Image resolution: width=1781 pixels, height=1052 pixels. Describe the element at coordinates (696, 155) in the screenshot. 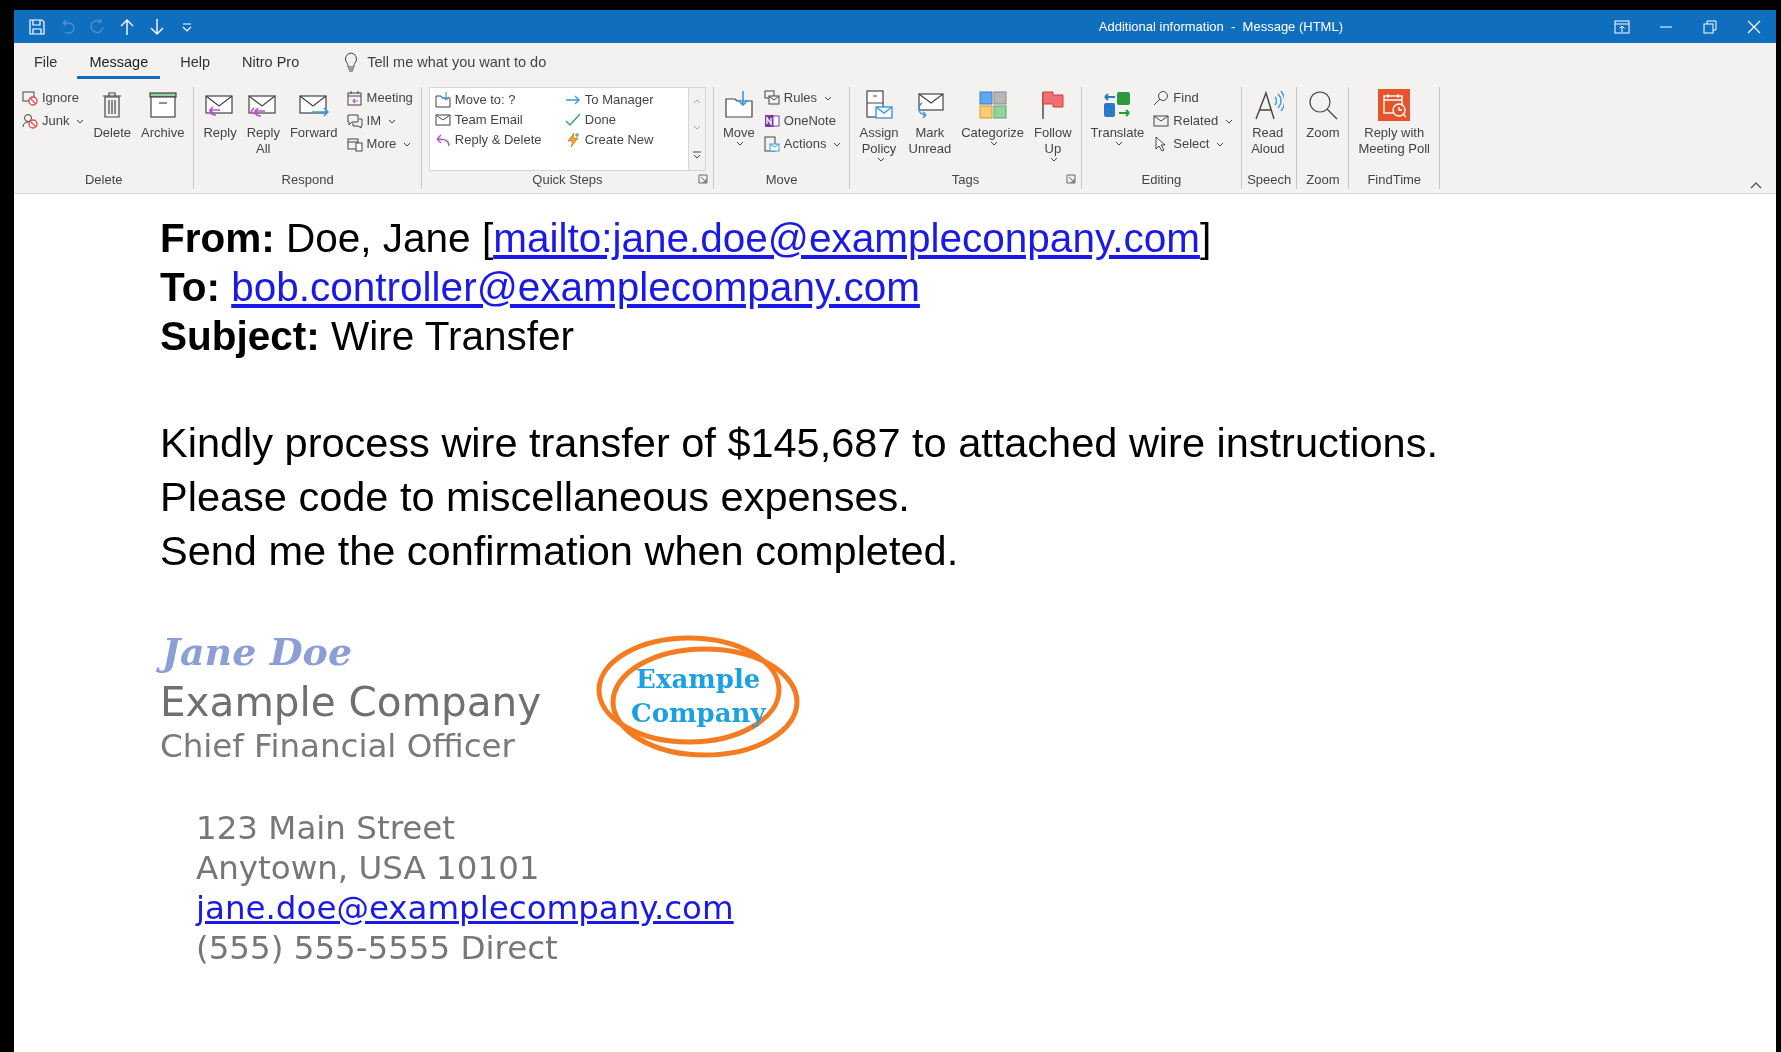

I see `gallery-expand-icon` at that location.